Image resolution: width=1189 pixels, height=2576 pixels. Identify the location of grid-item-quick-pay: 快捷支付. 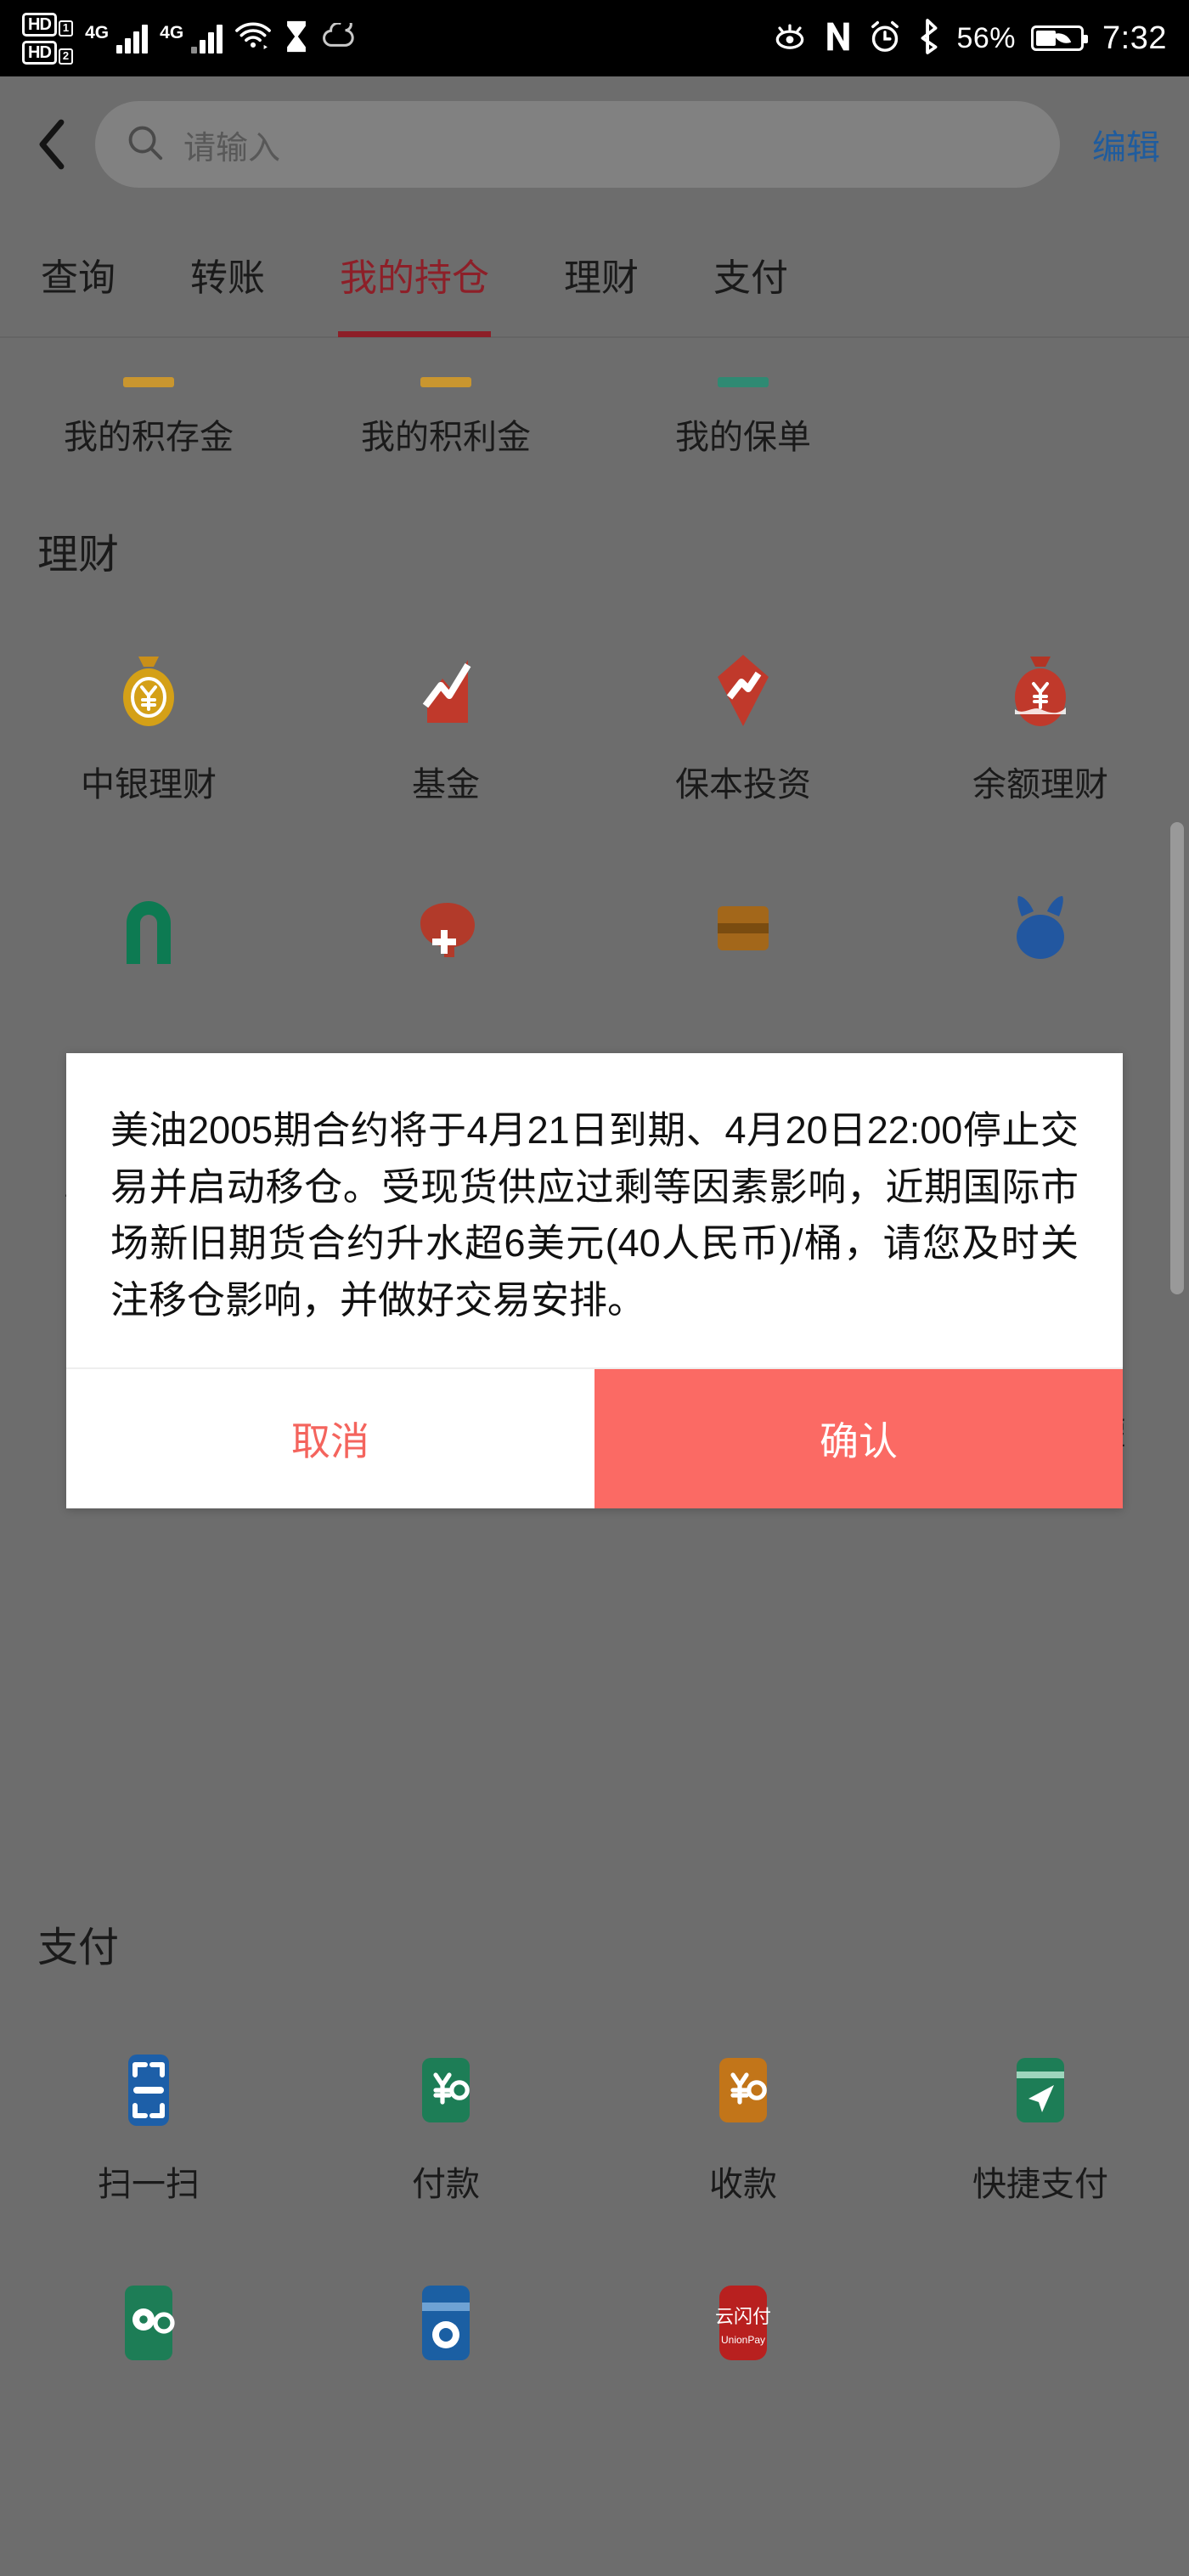
(1040, 2126).